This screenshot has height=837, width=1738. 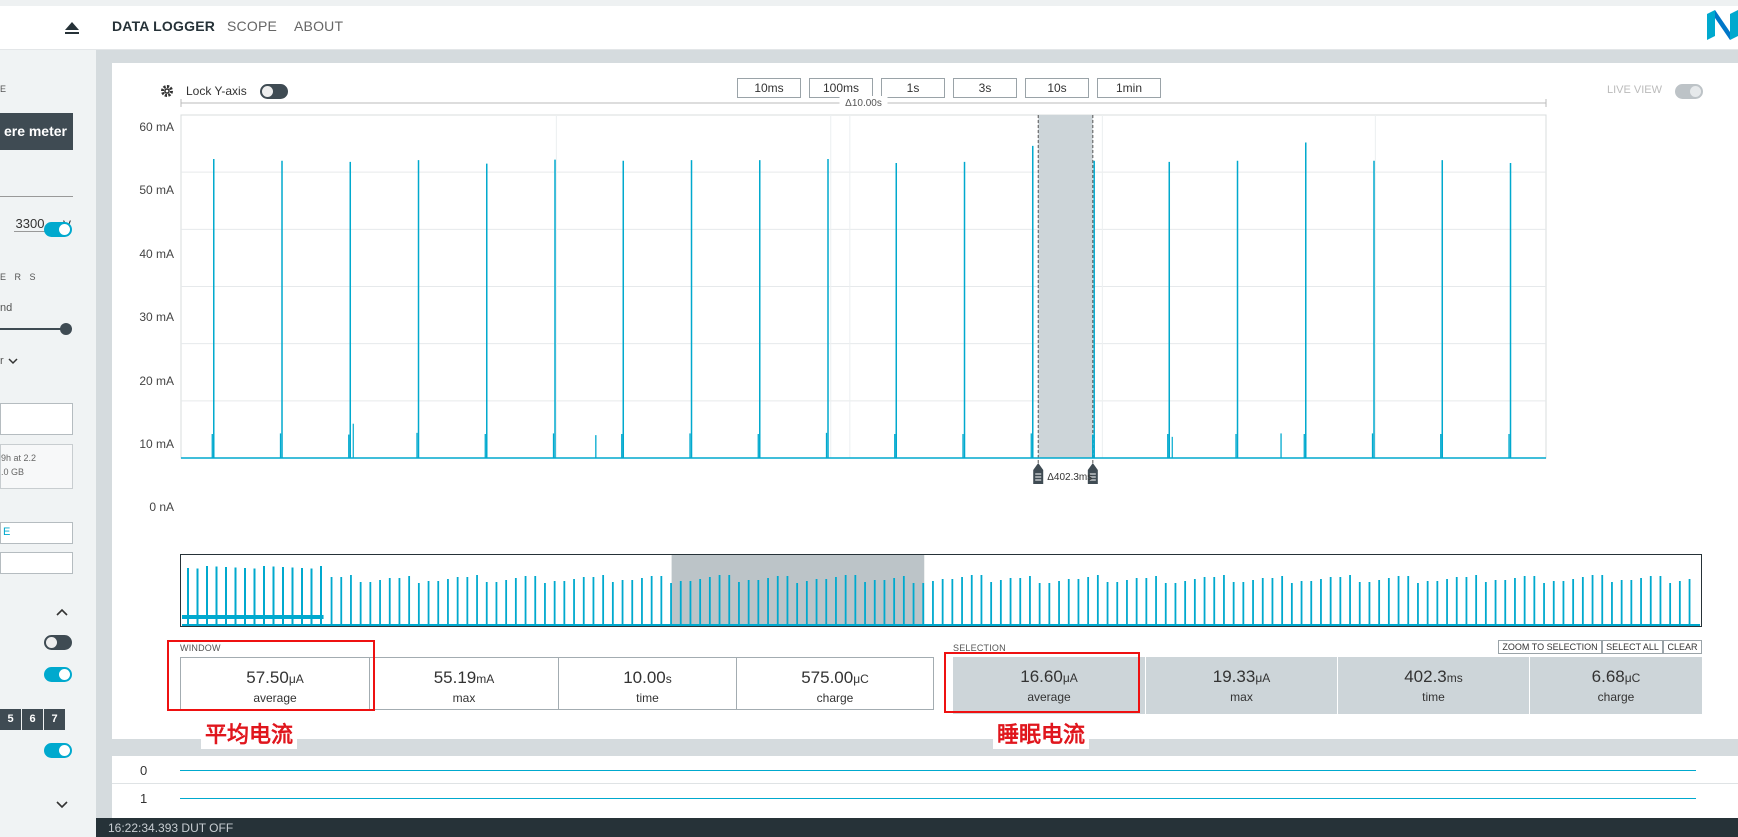 I want to click on dropdown-label: r, so click(x=2, y=361).